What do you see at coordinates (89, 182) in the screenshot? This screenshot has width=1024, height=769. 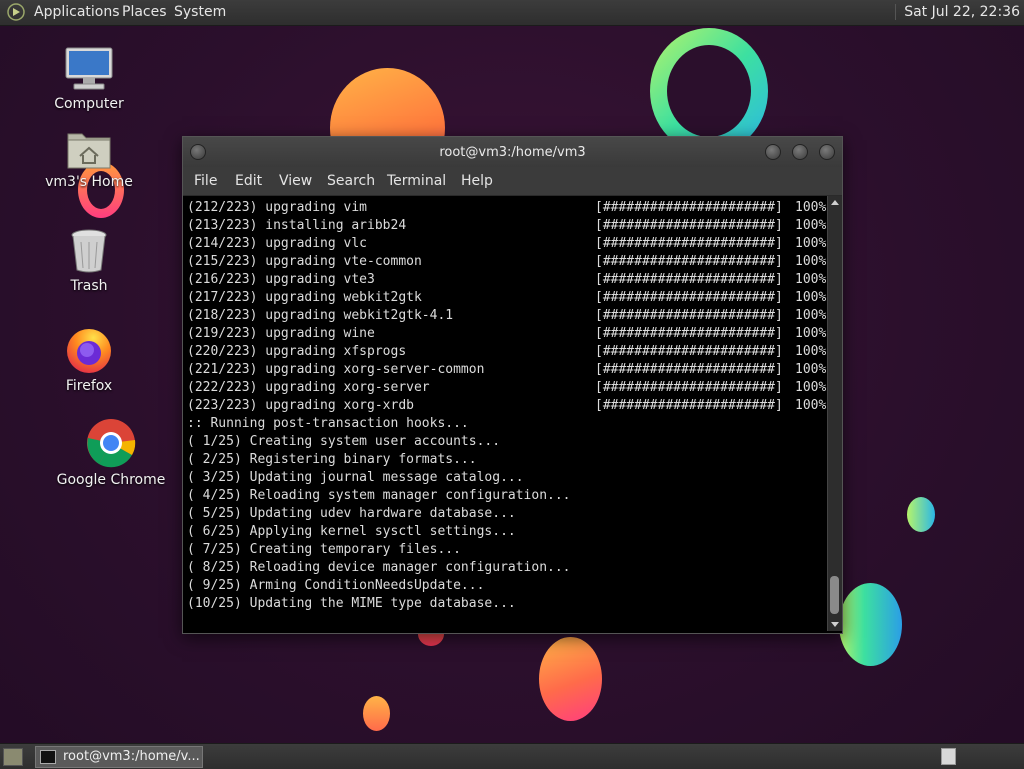 I see `desktop-icon-label: vm3's Home` at bounding box center [89, 182].